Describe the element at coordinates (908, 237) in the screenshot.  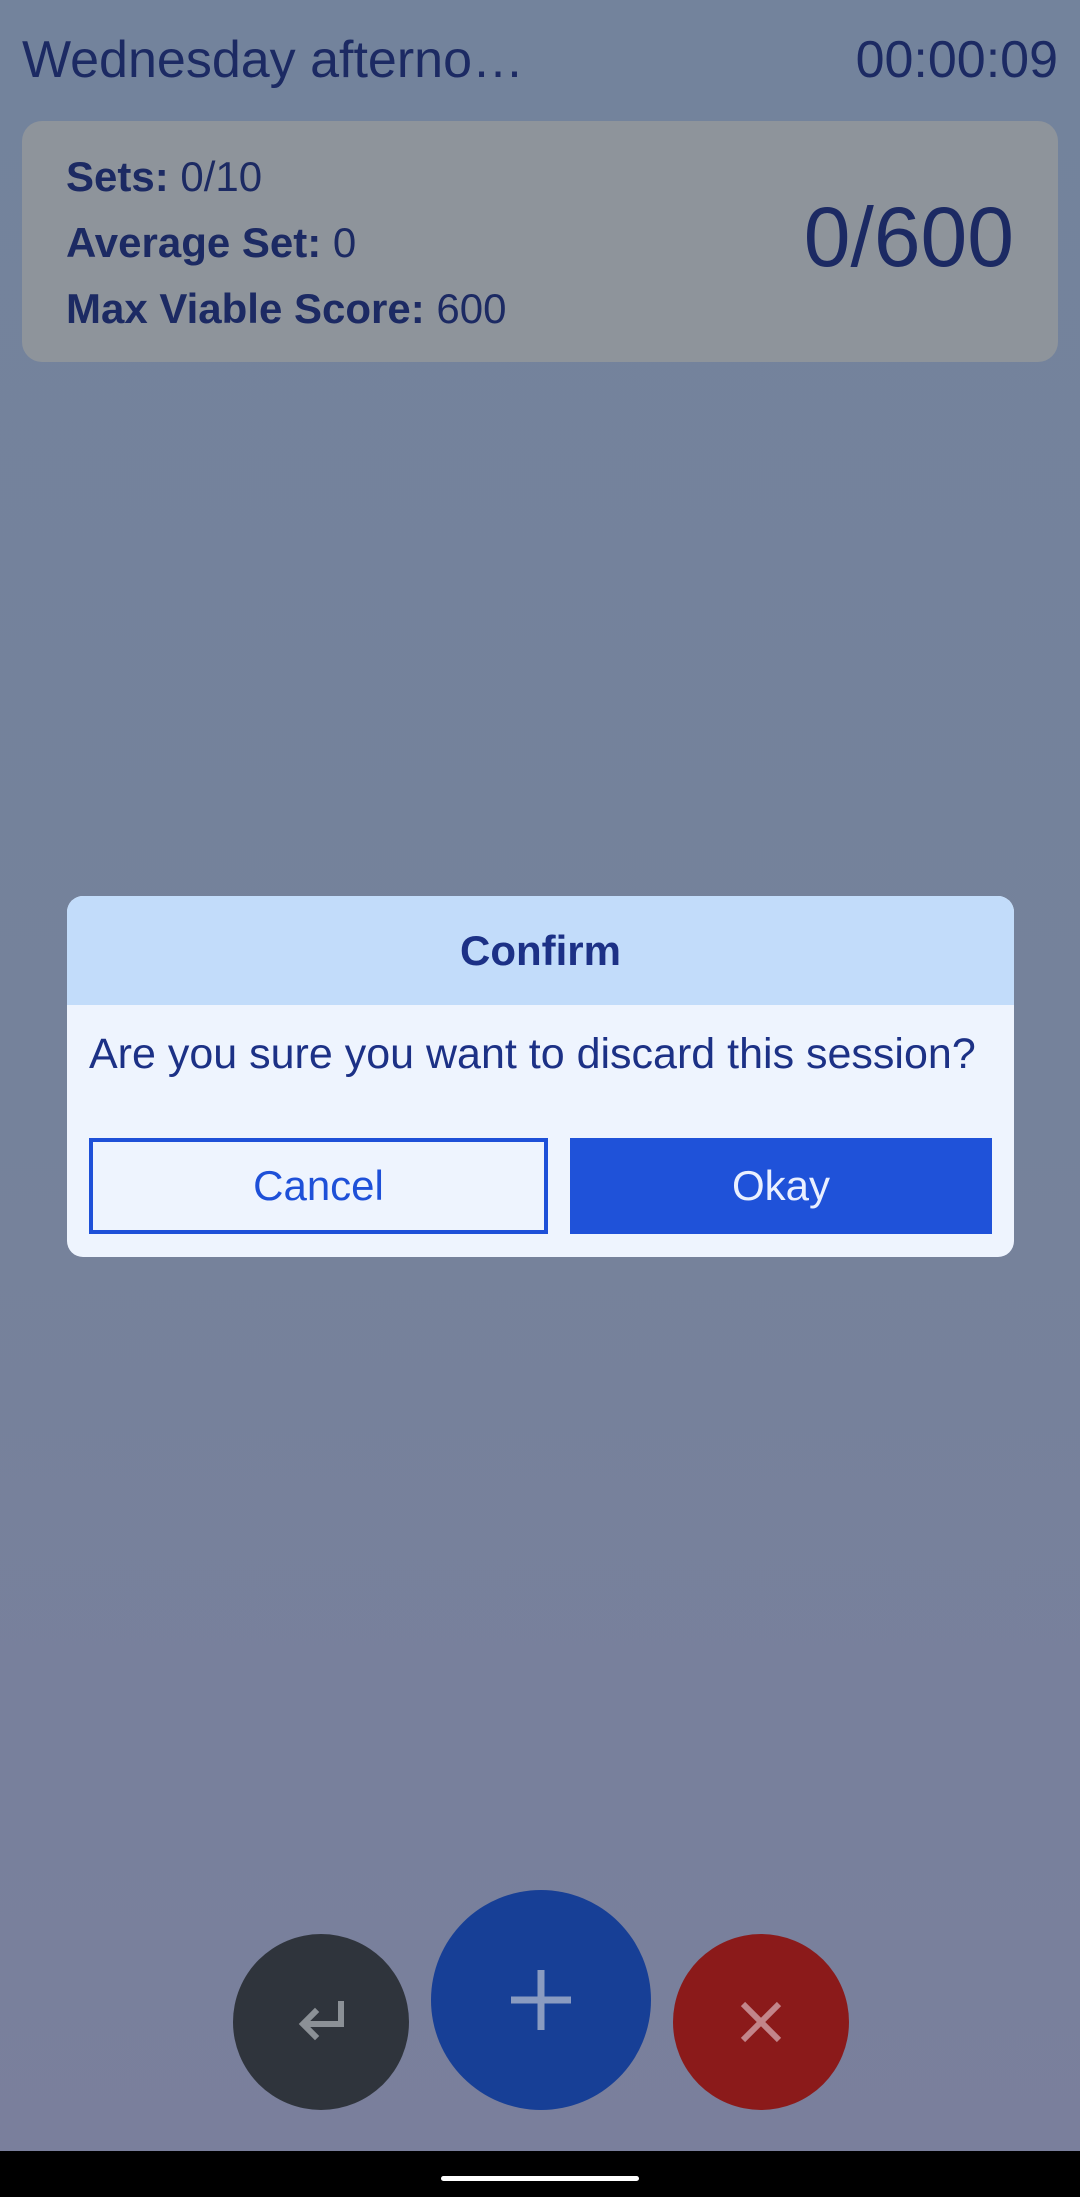
I see `total-score: 0/600` at that location.